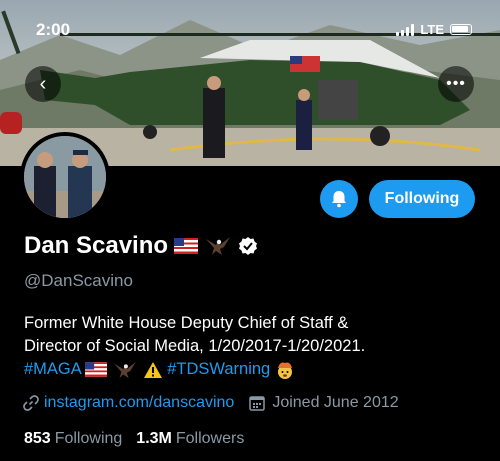 Image resolution: width=500 pixels, height=461 pixels. I want to click on battery-icon, so click(461, 29).